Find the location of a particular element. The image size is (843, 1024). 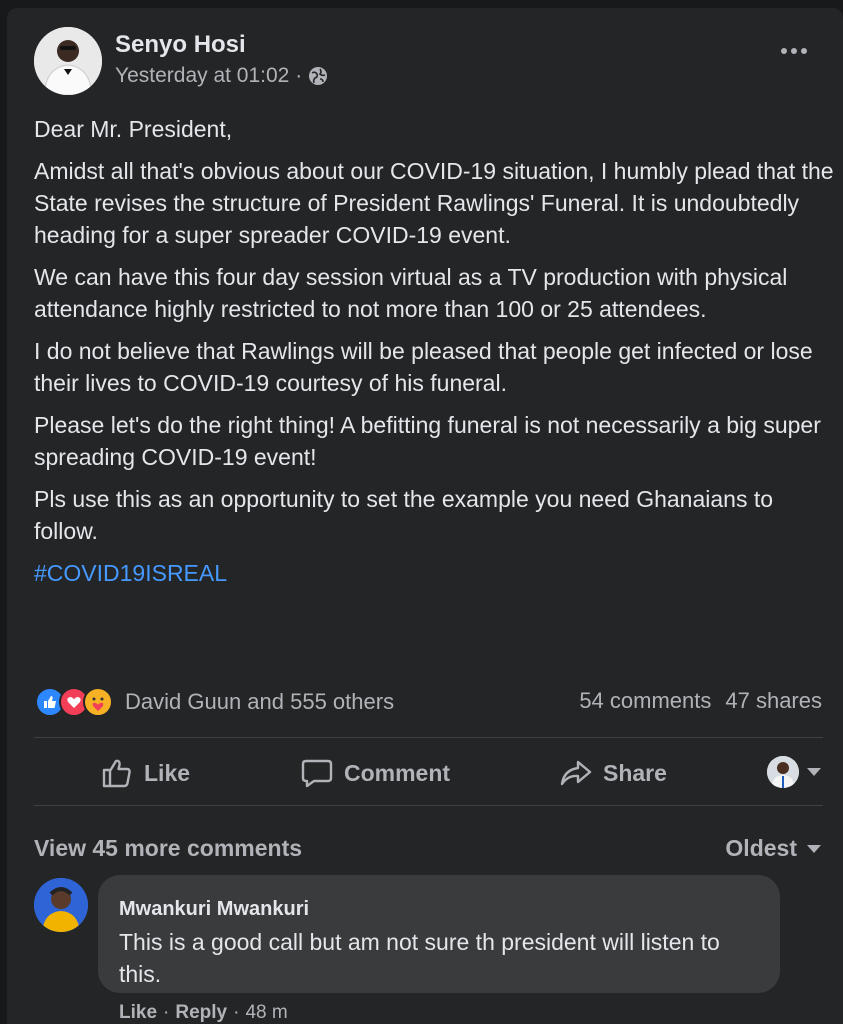

reaction-names: David Guun and 555 others is located at coordinates (259, 702).